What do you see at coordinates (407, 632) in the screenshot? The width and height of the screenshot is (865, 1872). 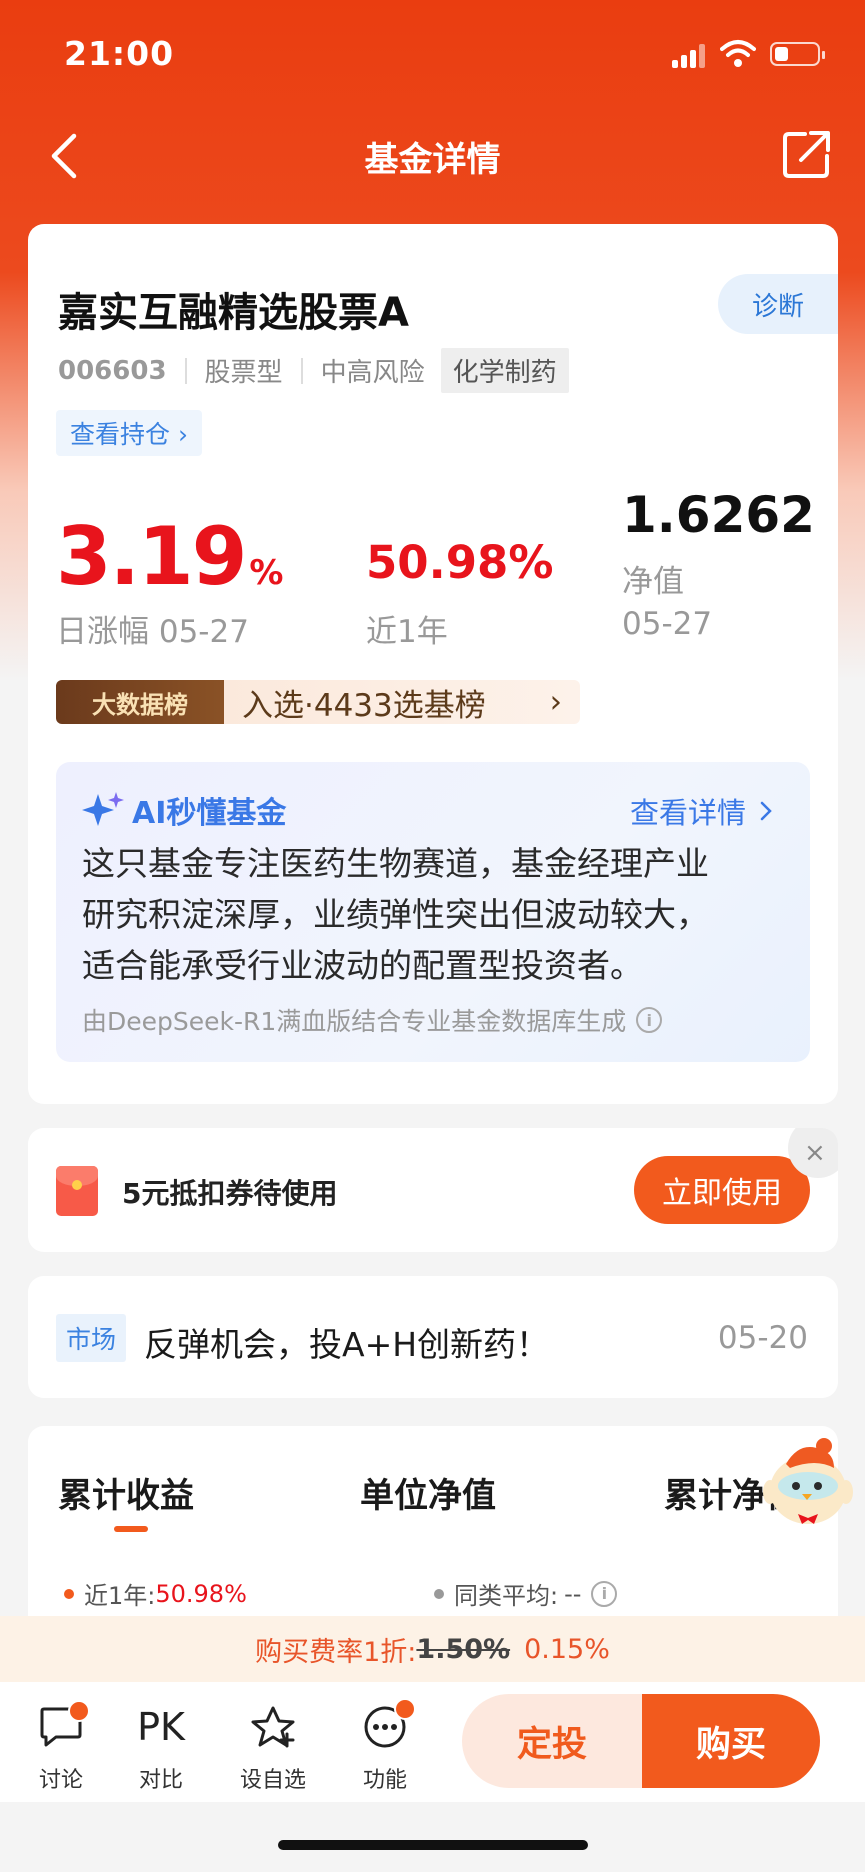 I see `year-return-label: 近1年` at bounding box center [407, 632].